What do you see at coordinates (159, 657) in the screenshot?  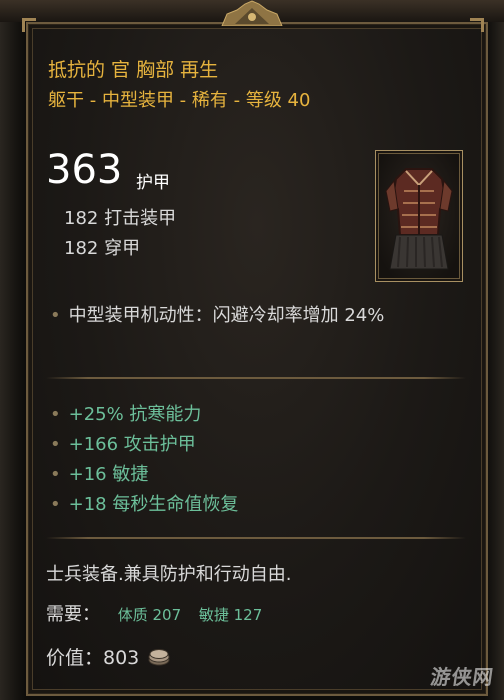 I see `coin-icon` at bounding box center [159, 657].